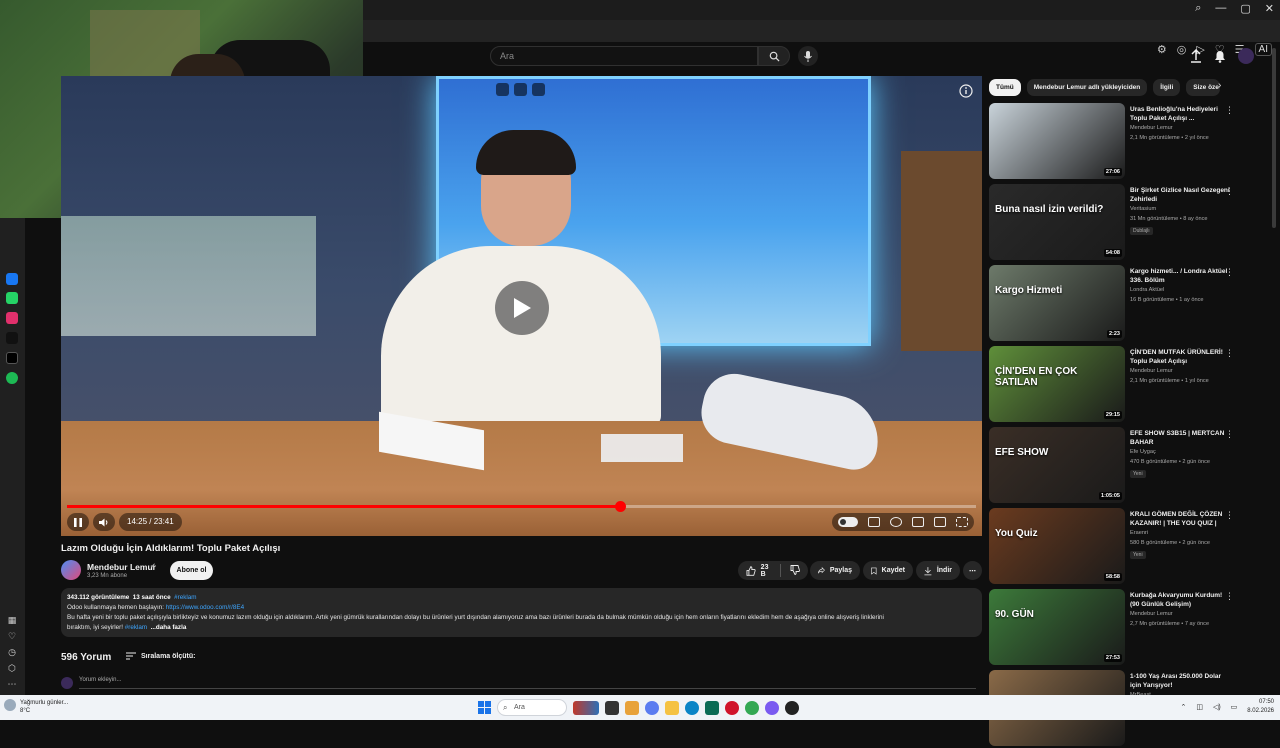 The image size is (1280, 748). Describe the element at coordinates (1183, 707) in the screenshot. I see `chevron-up-icon: ⌃` at that location.